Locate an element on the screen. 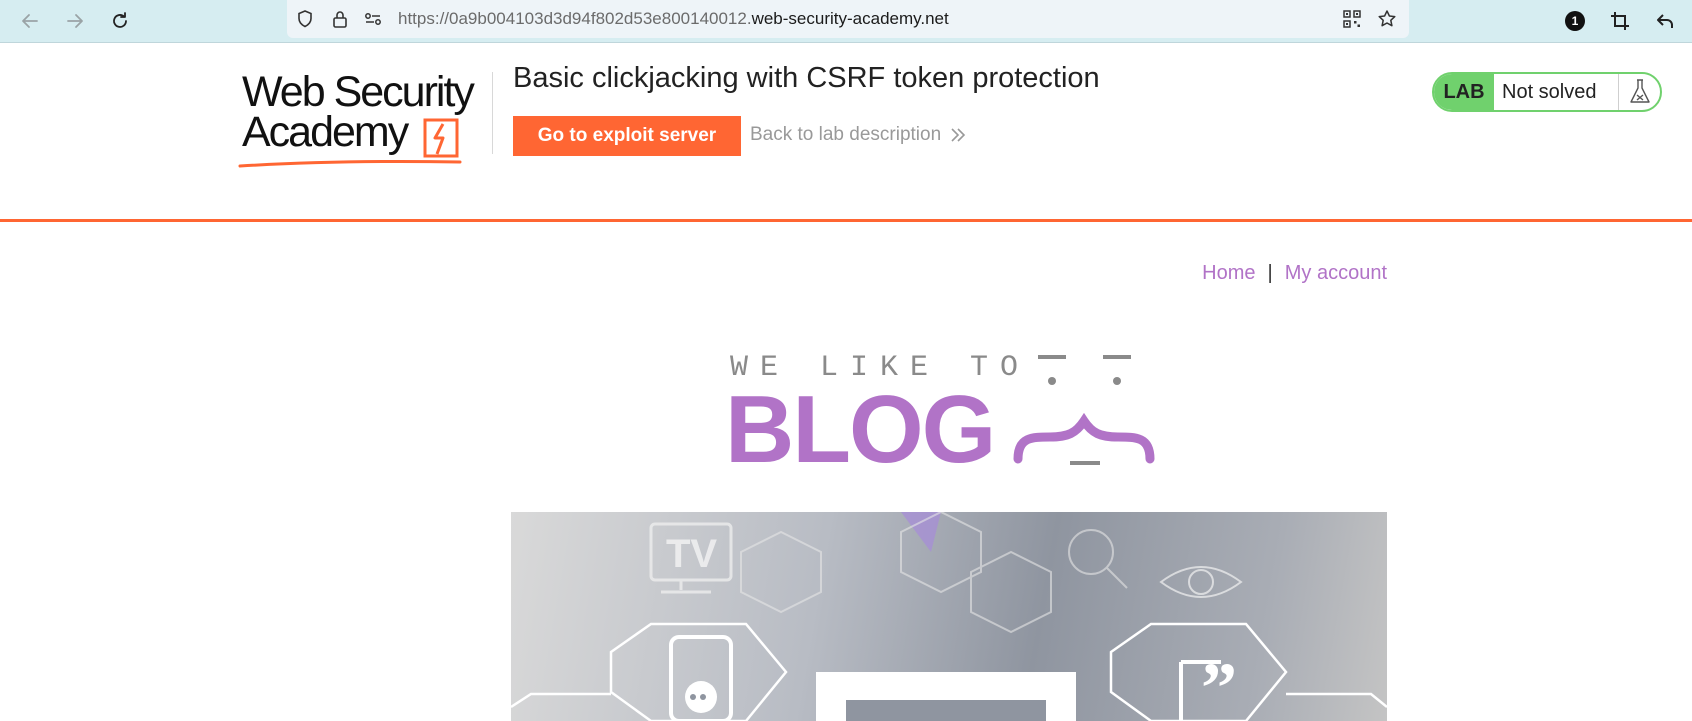 This screenshot has height=721, width=1692. bookmark-star-icon is located at coordinates (1387, 19).